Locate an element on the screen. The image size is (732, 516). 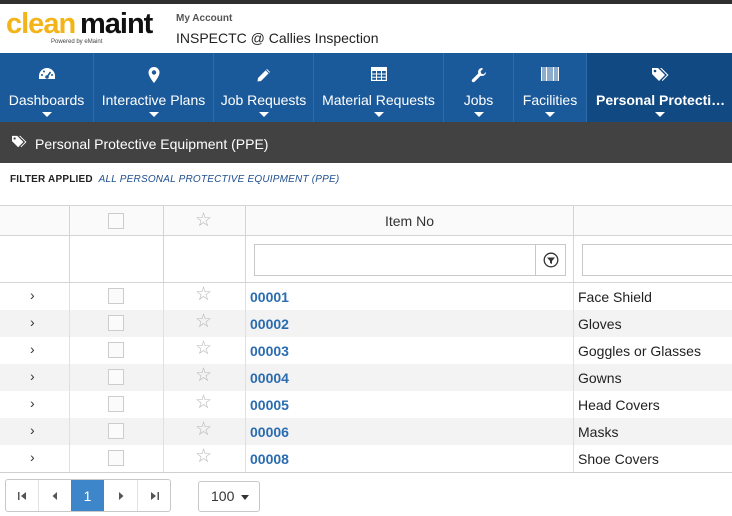
column-header-item-no: Item No is located at coordinates (409, 221).